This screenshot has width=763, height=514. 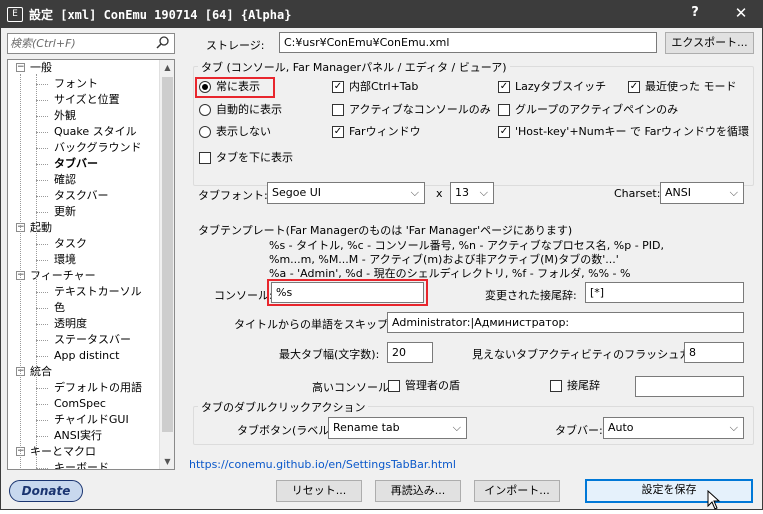 I want to click on tree-item: 環境, so click(x=84, y=260).